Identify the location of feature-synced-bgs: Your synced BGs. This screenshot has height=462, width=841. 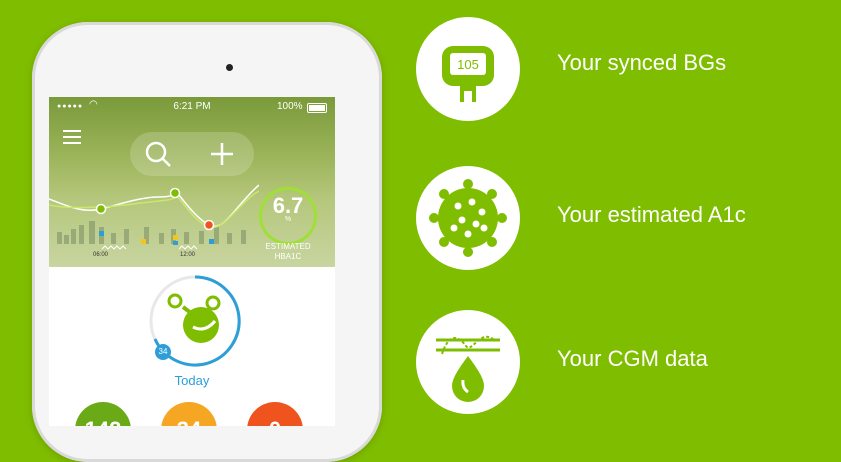
(642, 62).